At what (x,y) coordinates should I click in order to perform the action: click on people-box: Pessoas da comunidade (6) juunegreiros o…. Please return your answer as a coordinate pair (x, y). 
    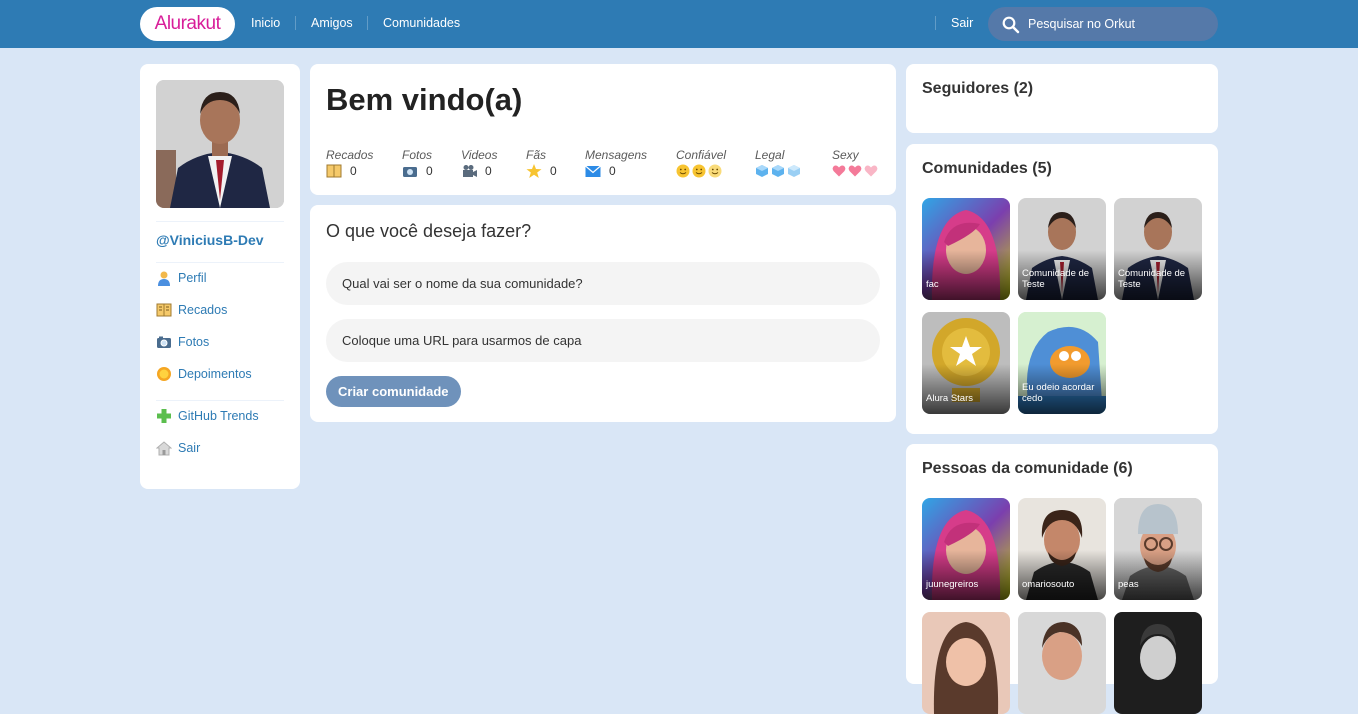
    Looking at the image, I should click on (1062, 579).